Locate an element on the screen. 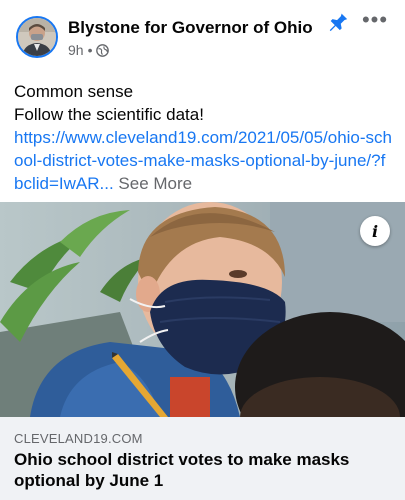 The height and width of the screenshot is (500, 405). page-avatar is located at coordinates (37, 37).